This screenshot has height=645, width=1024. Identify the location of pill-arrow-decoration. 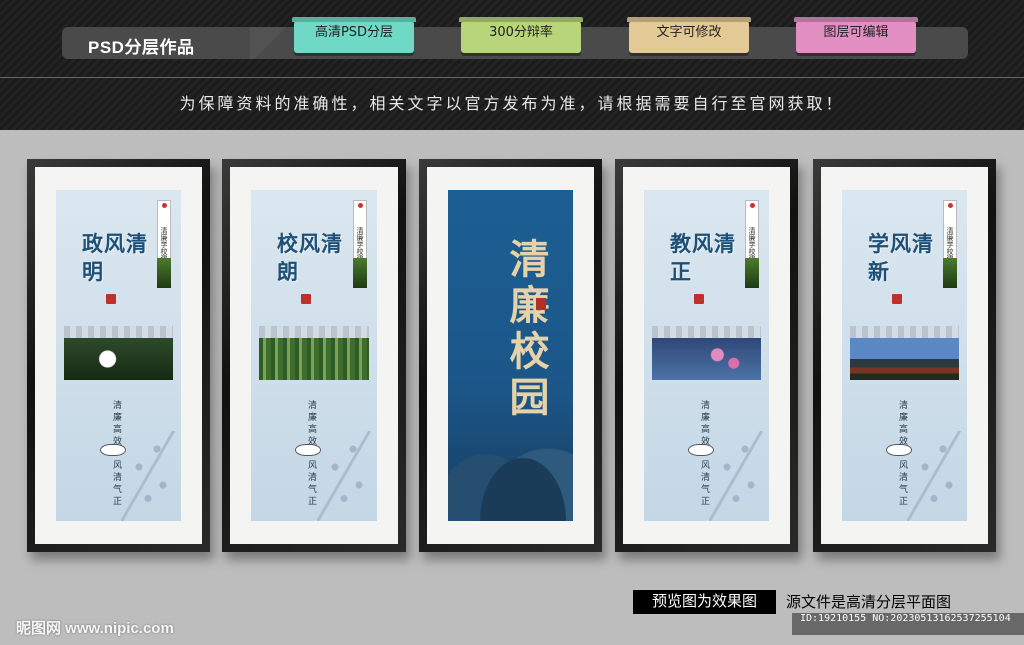
(270, 43).